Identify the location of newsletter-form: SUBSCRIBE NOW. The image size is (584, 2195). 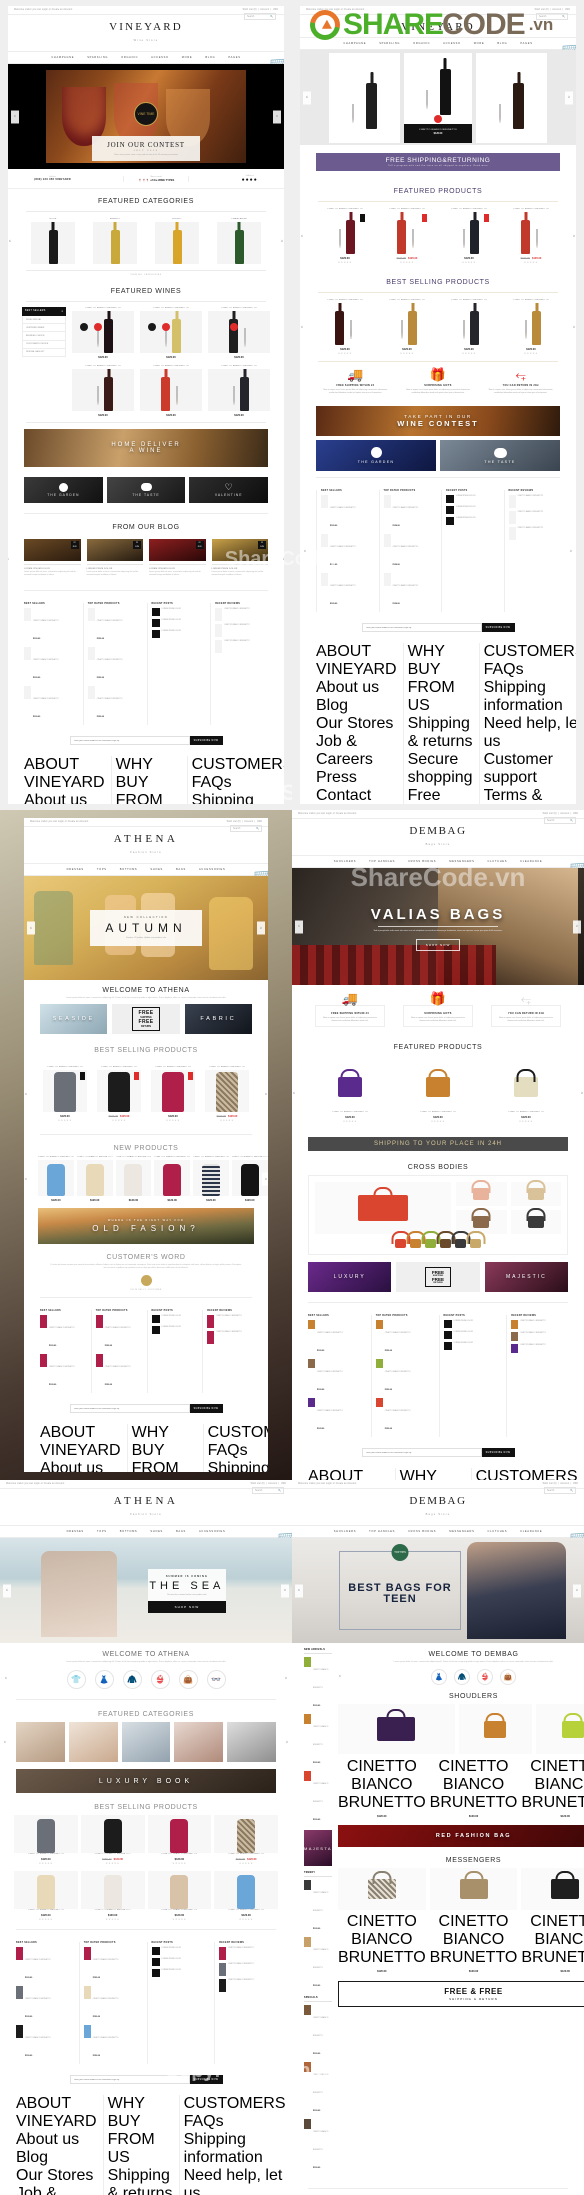
(438, 627).